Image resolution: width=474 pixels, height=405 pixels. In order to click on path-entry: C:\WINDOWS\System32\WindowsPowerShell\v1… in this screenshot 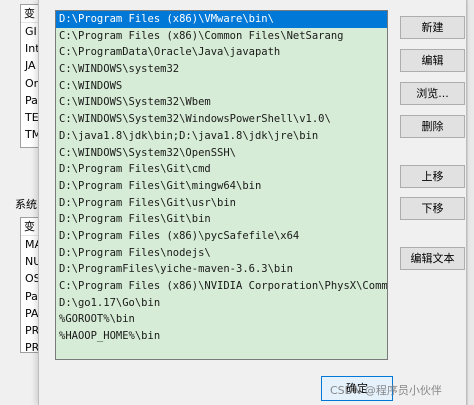, I will do `click(221, 119)`.